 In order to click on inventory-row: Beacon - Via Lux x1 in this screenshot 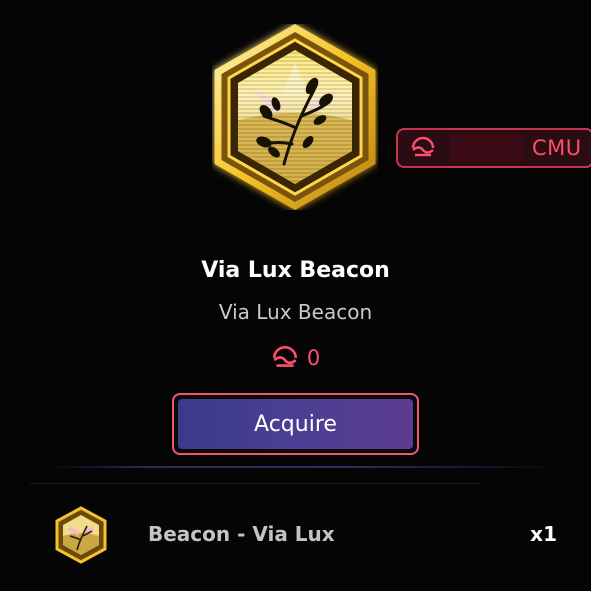, I will do `click(295, 535)`.